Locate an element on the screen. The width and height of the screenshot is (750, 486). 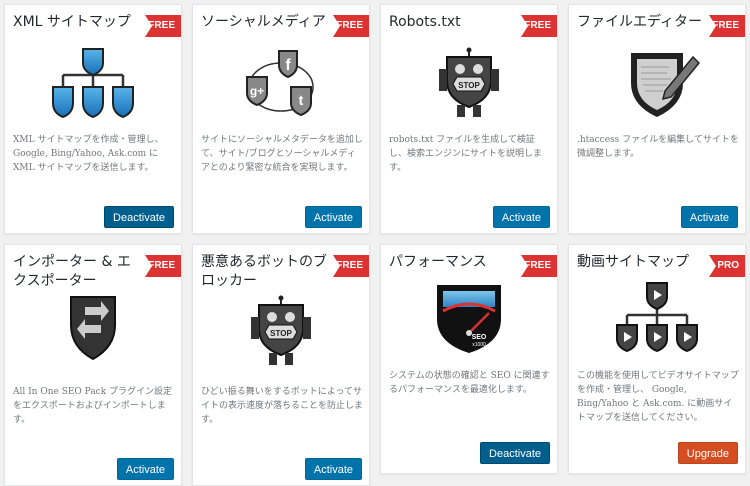
import-export-icon is located at coordinates (93, 328).